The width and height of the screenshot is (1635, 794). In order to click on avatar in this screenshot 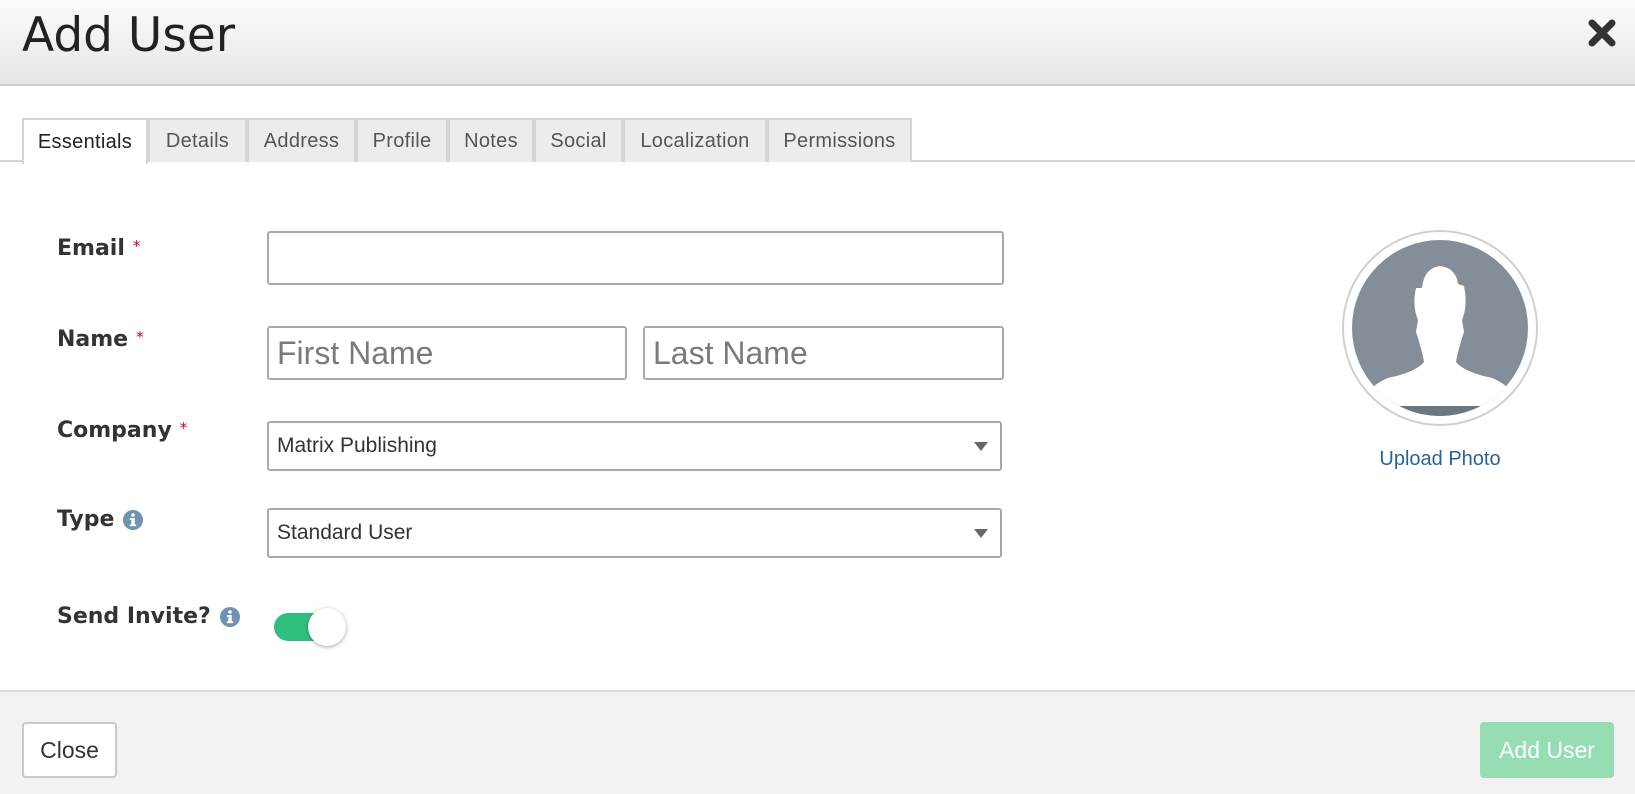, I will do `click(1440, 328)`.